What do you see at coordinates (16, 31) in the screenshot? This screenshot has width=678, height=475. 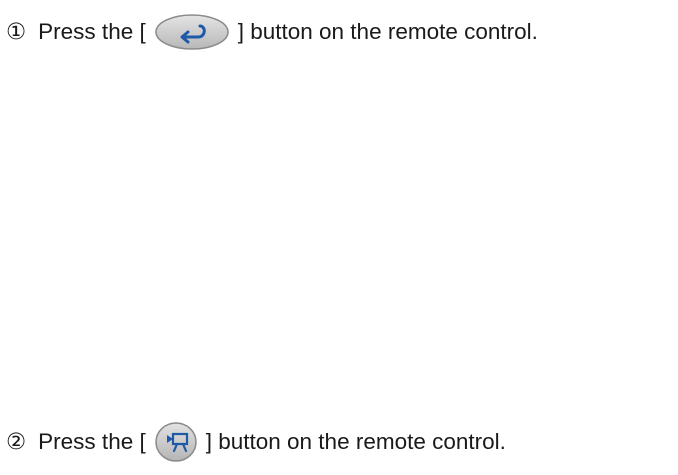 I see `step-number: ①` at bounding box center [16, 31].